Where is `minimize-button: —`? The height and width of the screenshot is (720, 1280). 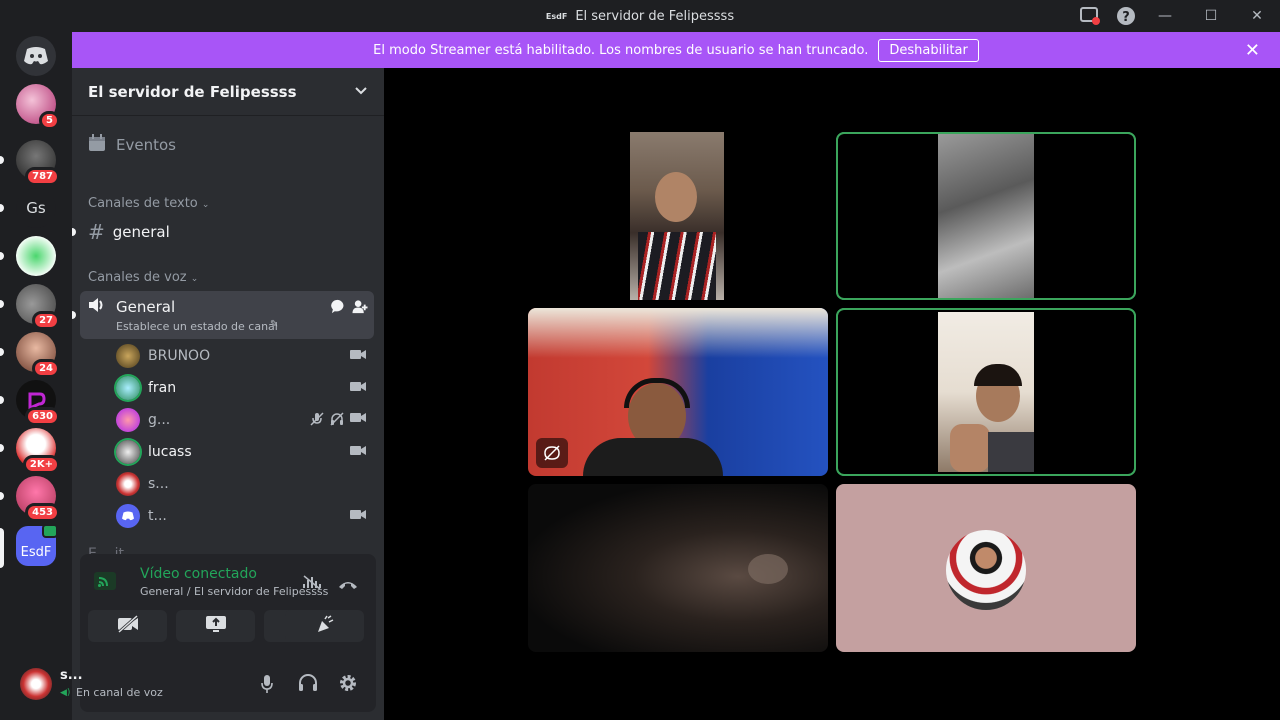
minimize-button: — is located at coordinates (1165, 16).